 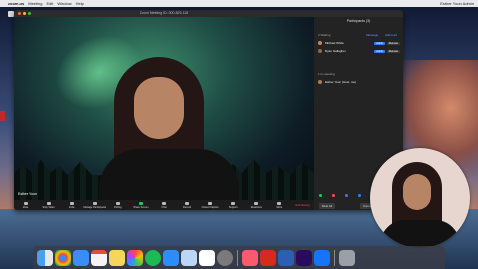 I want to click on more-label: More, so click(x=279, y=207).